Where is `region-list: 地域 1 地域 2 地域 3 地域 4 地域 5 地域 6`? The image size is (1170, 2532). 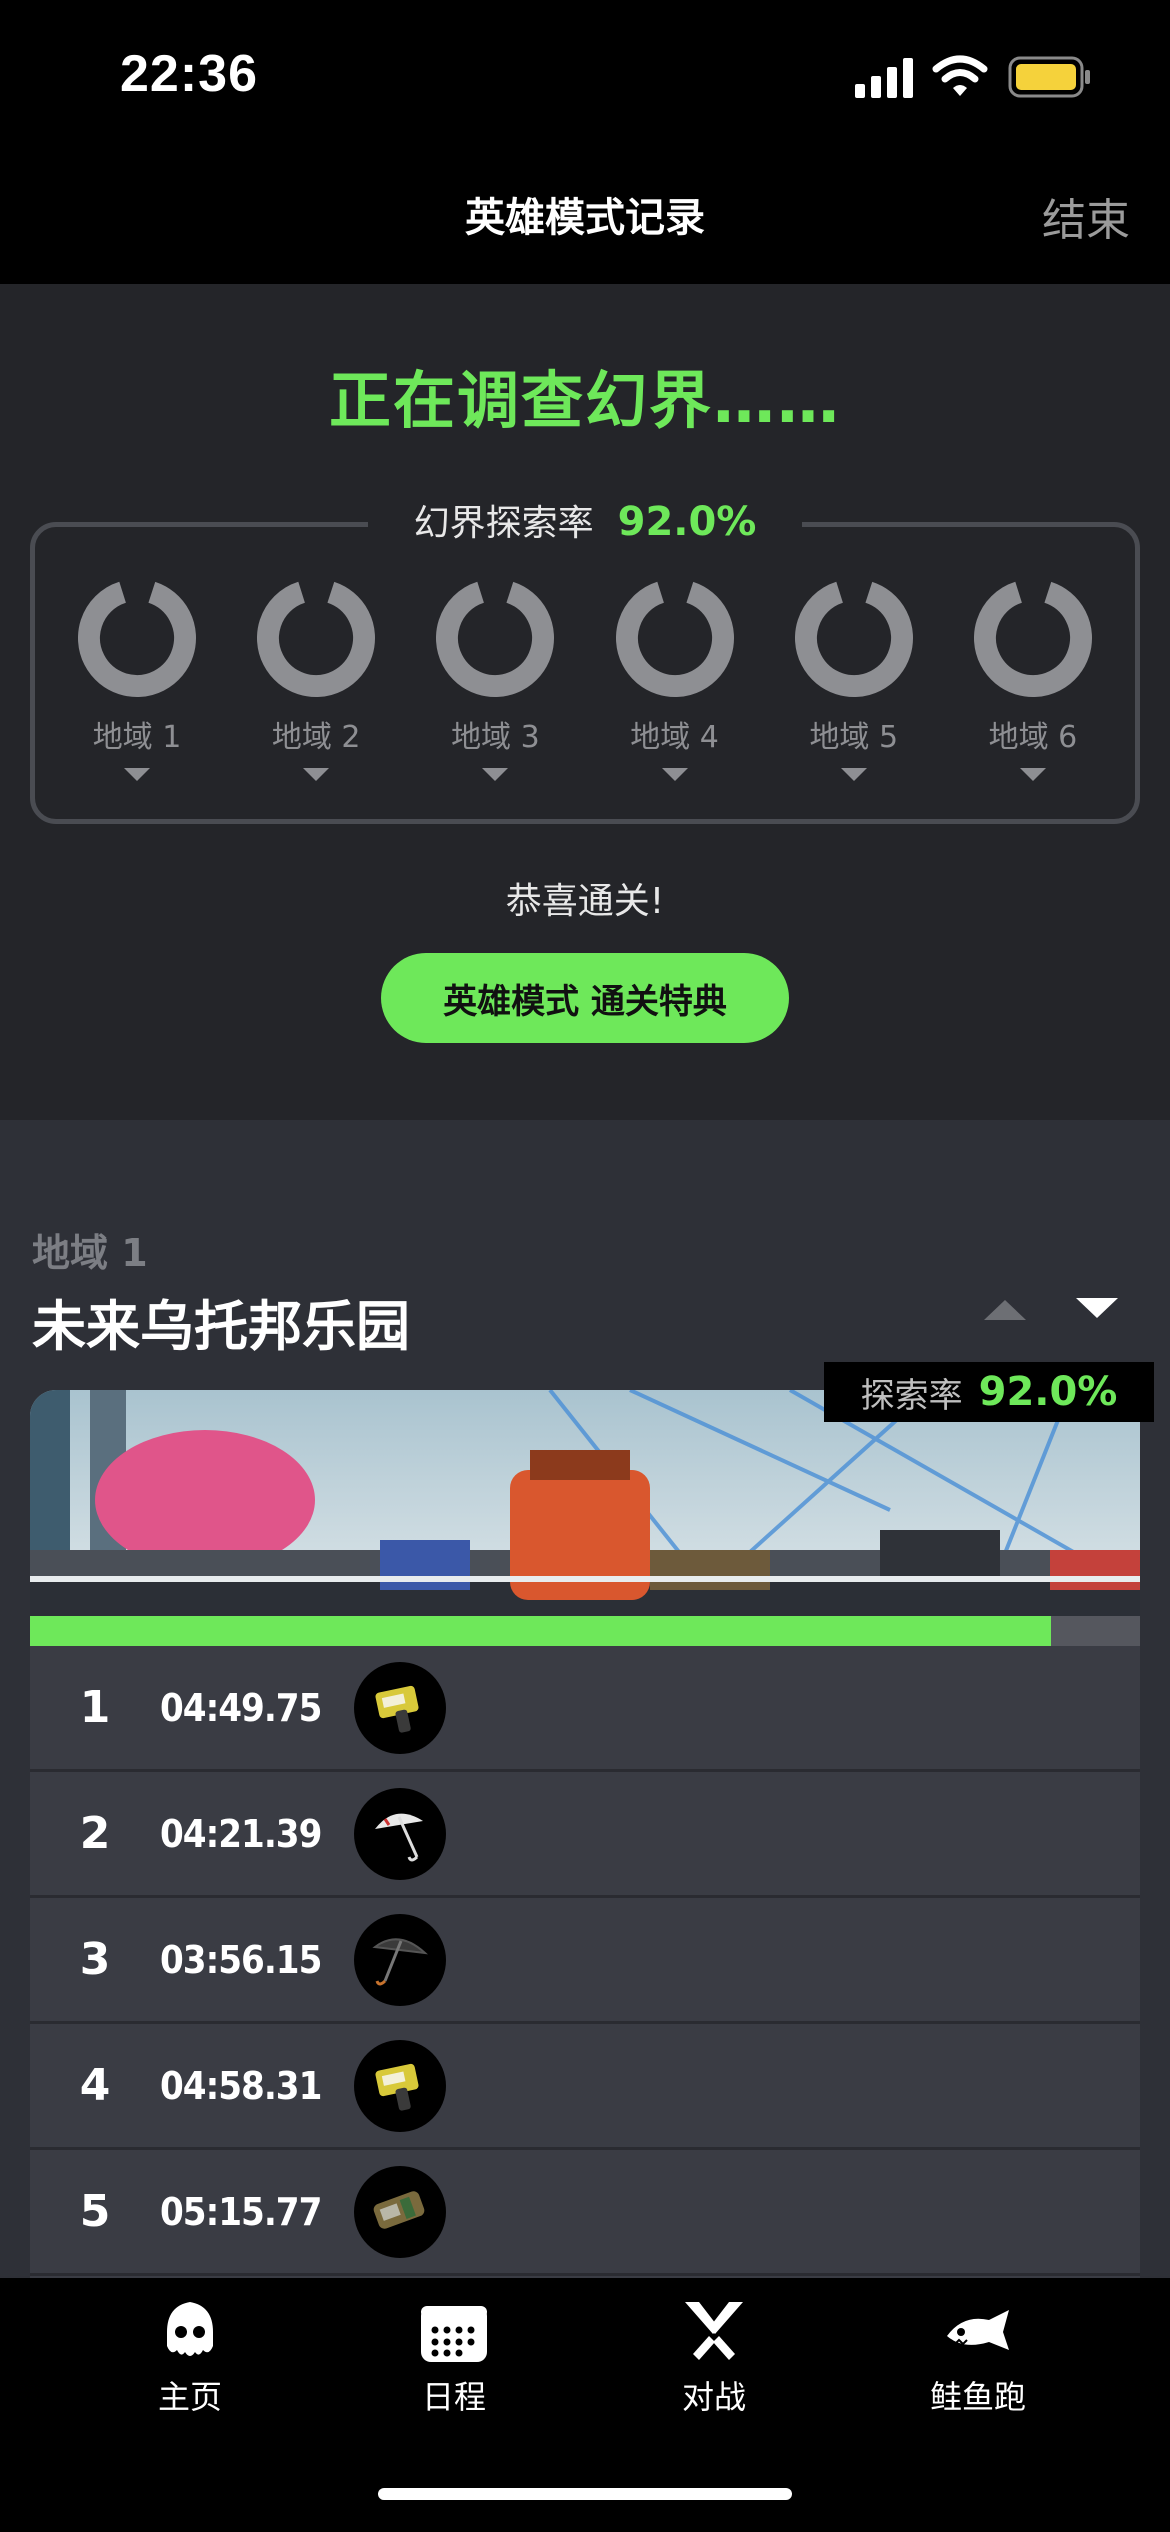 region-list: 地域 1 地域 2 地域 3 地域 4 地域 5 地域 6 is located at coordinates (585, 688).